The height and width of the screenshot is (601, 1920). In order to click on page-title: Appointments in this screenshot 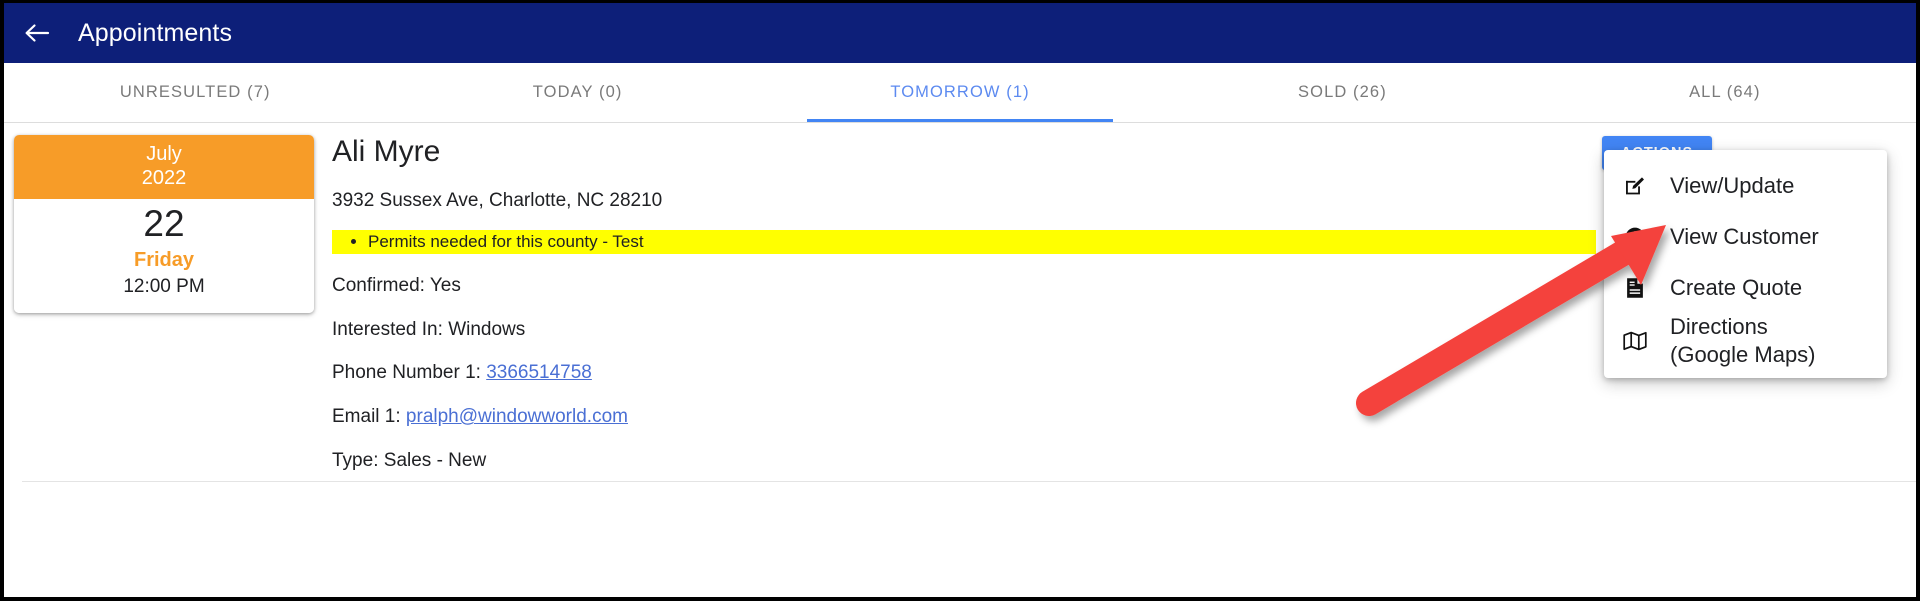, I will do `click(155, 32)`.